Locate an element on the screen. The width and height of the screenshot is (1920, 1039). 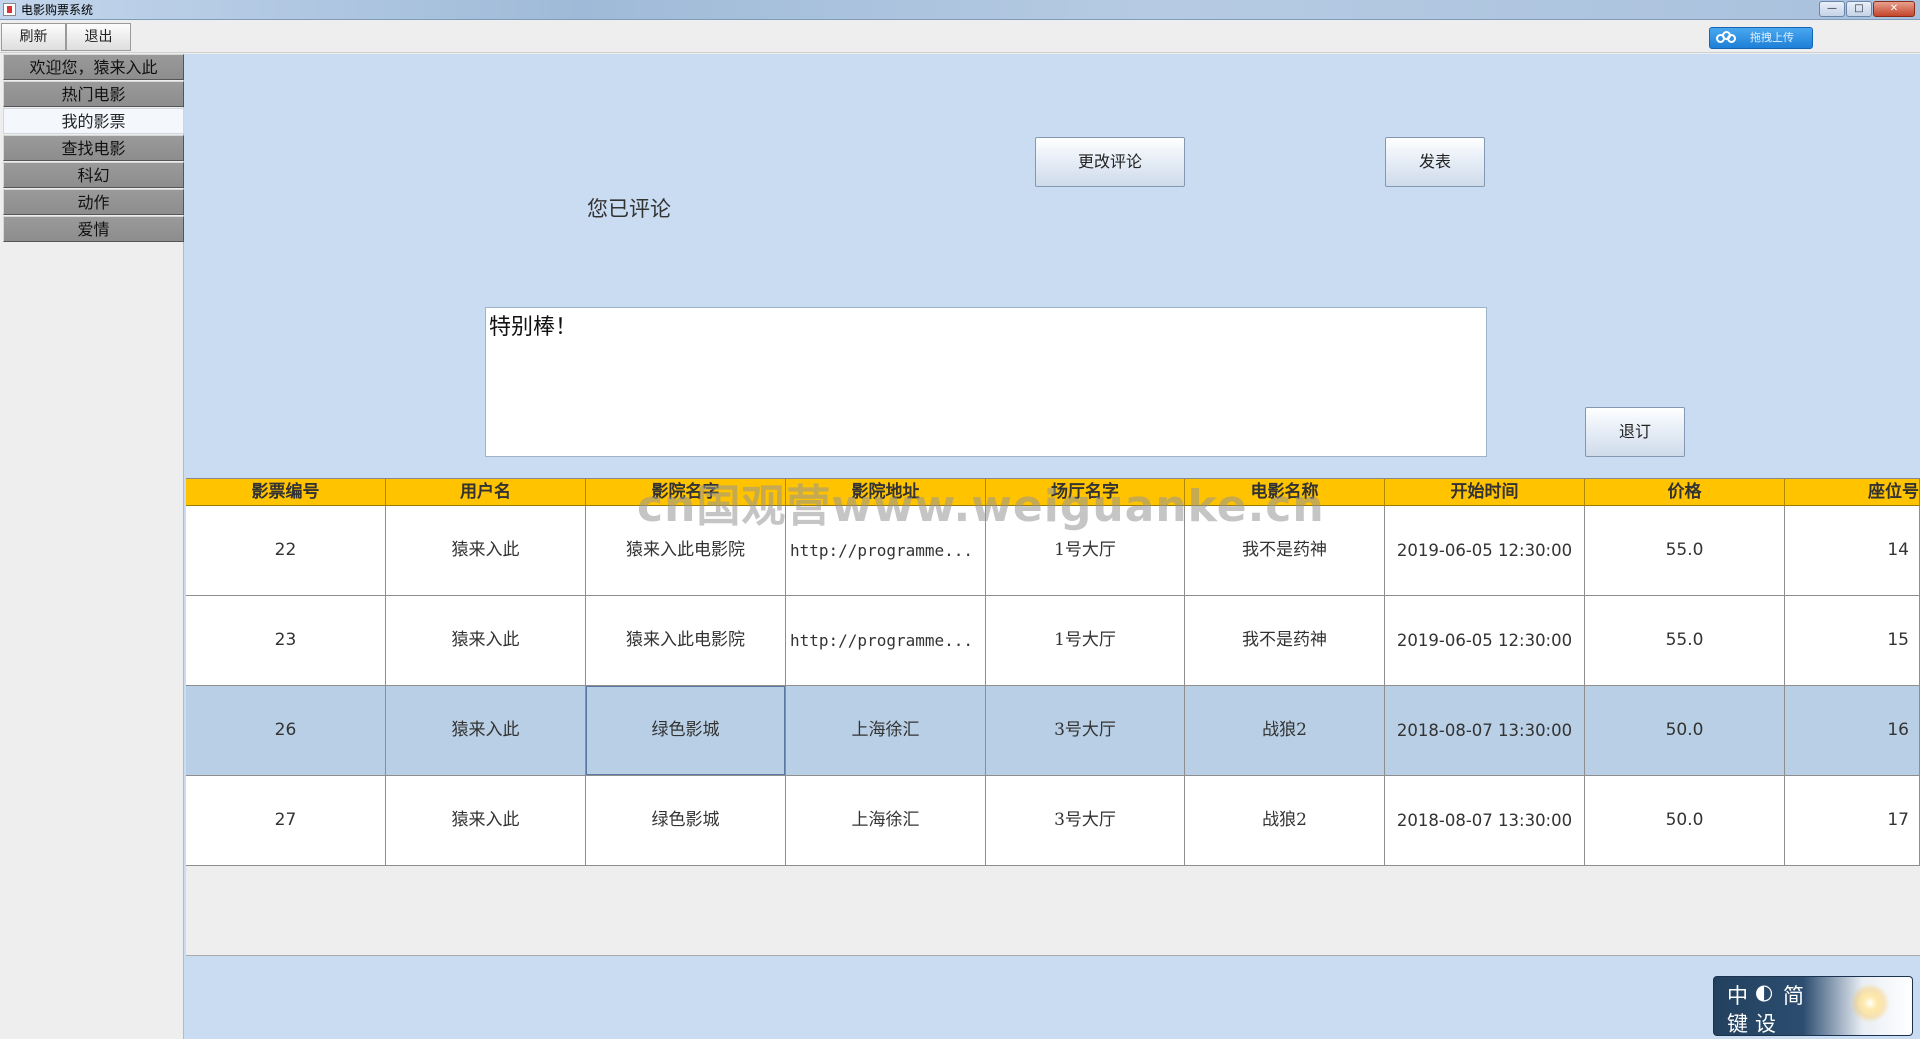
cloud-icon is located at coordinates (1726, 38).